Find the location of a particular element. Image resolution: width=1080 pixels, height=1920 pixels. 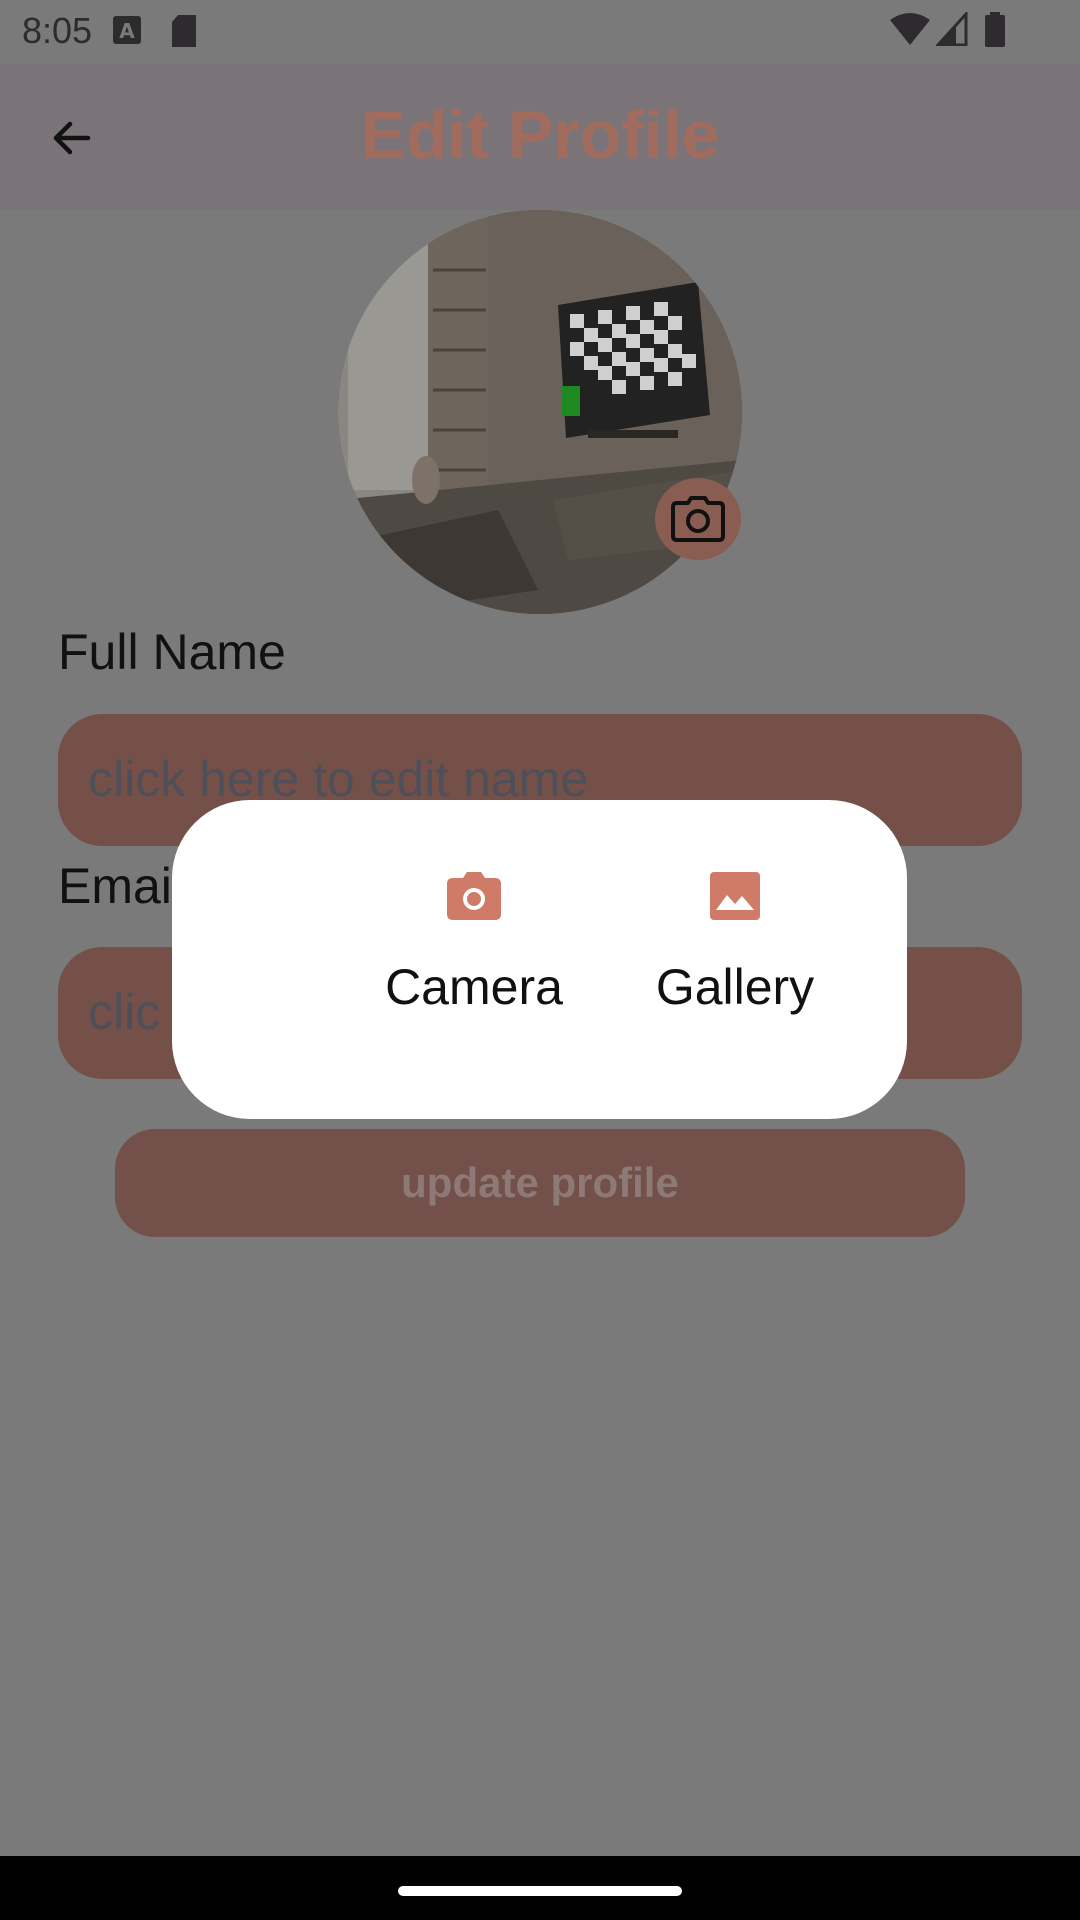

email-placeholder: clic is located at coordinates (124, 1012).